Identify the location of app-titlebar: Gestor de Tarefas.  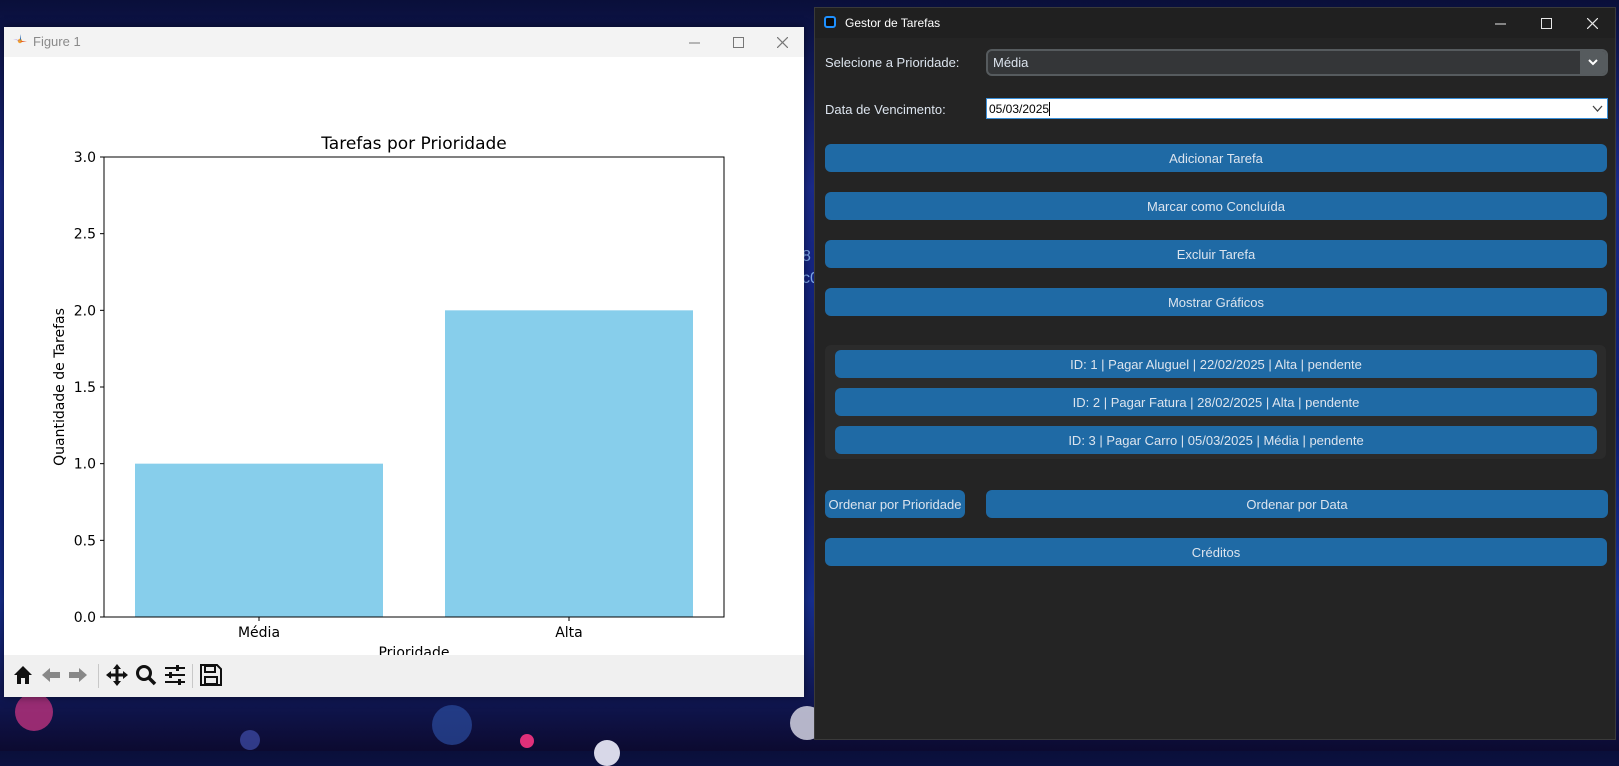
(1215, 23).